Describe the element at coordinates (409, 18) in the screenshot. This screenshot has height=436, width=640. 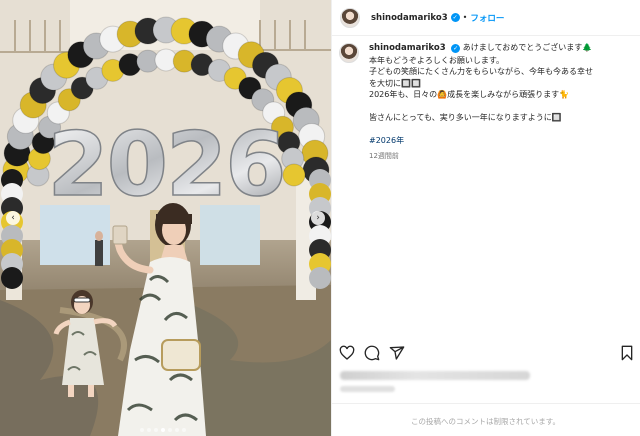
I see `username-link: shinodamariko3` at that location.